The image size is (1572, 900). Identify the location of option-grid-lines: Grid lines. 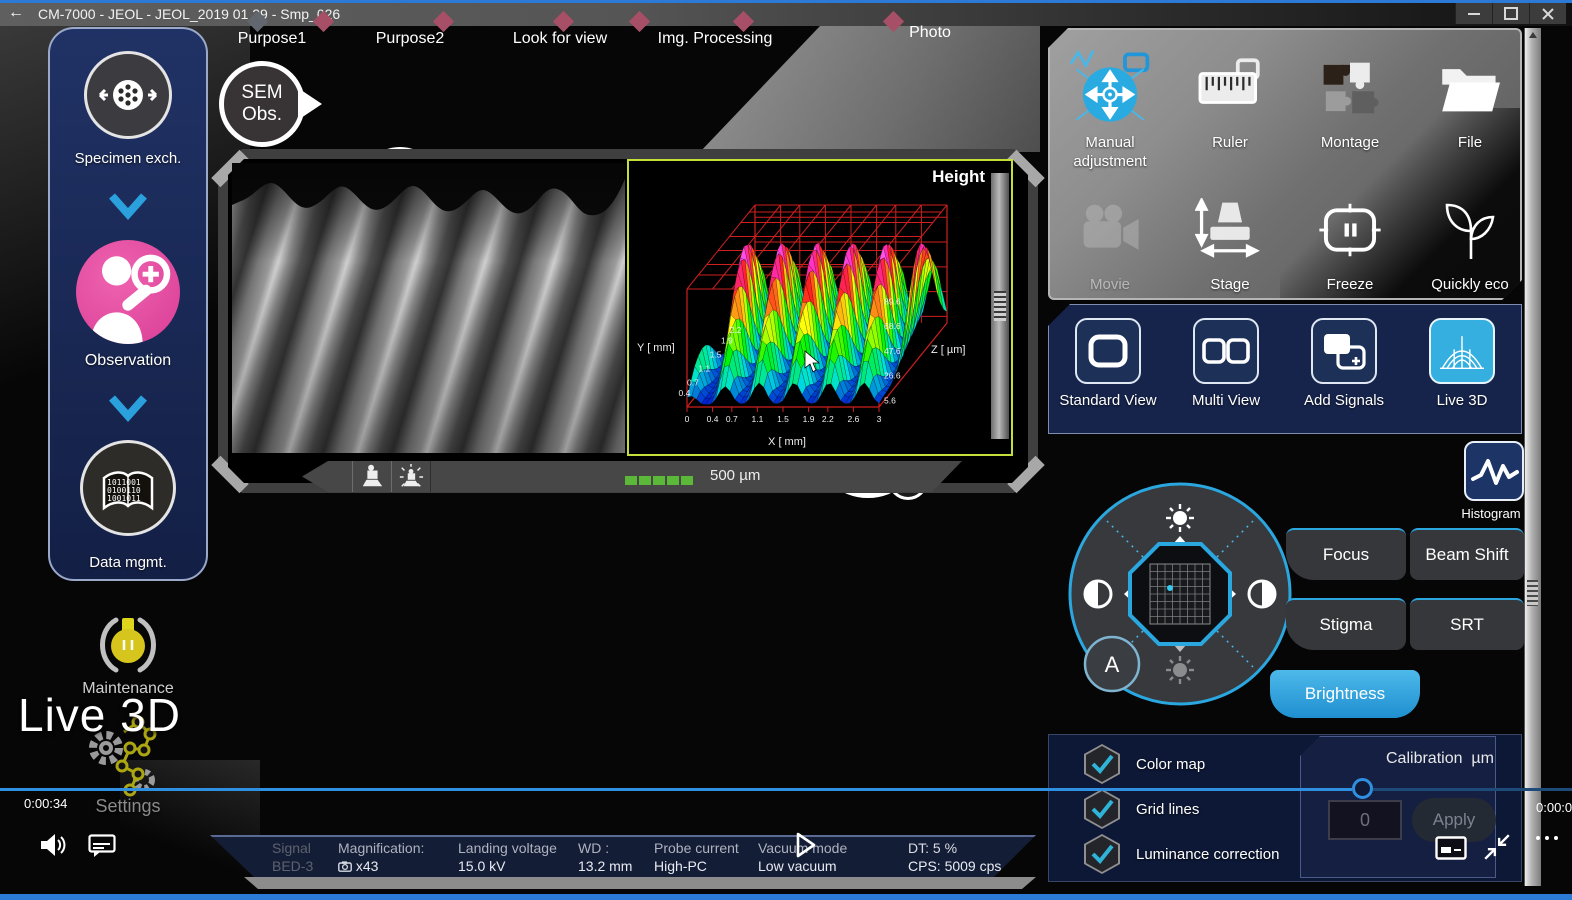
(1141, 809).